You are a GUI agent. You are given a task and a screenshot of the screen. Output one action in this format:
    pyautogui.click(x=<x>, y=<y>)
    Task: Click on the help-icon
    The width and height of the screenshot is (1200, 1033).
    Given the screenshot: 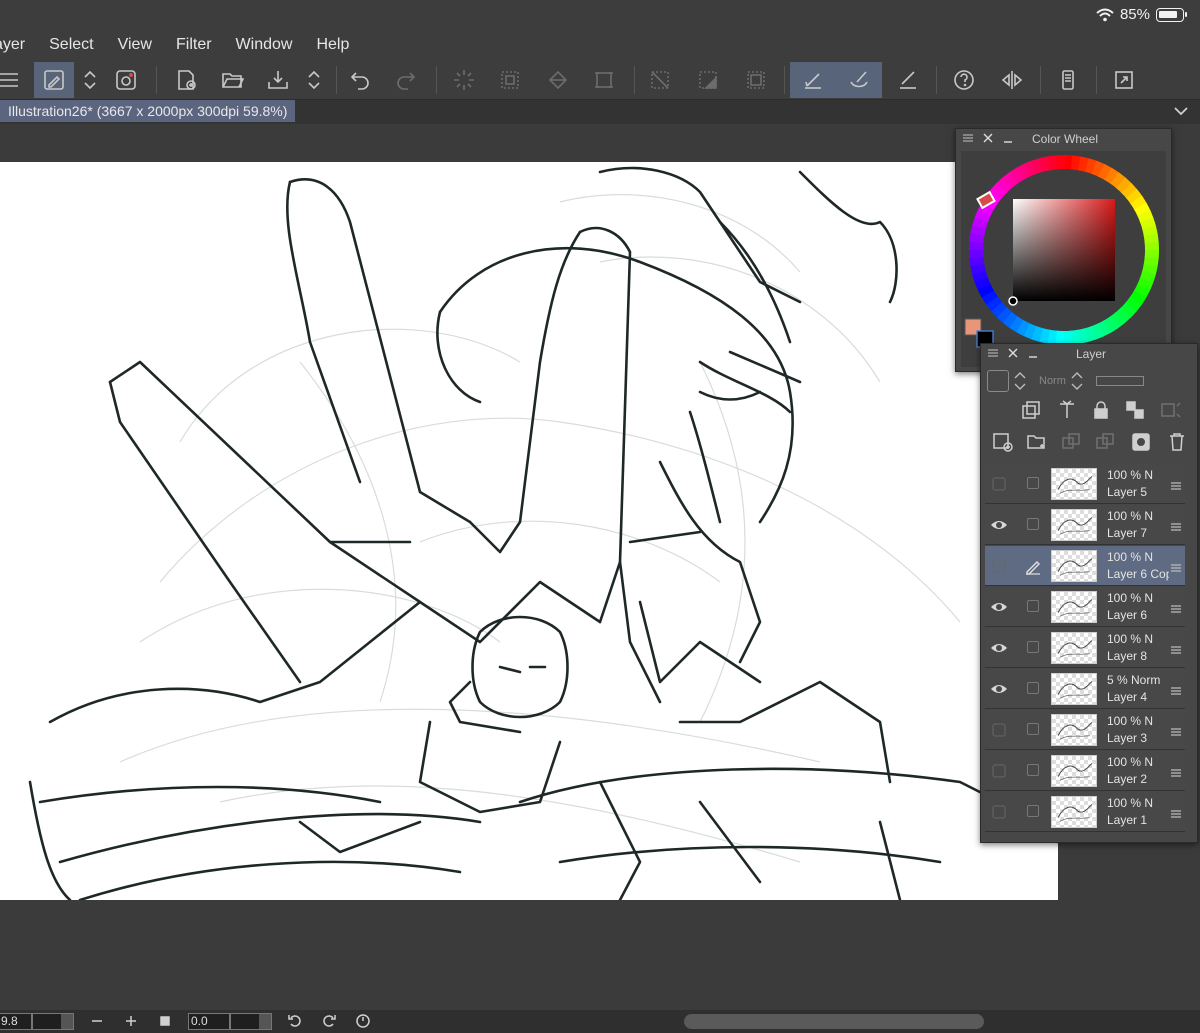 What is the action you would take?
    pyautogui.click(x=964, y=80)
    